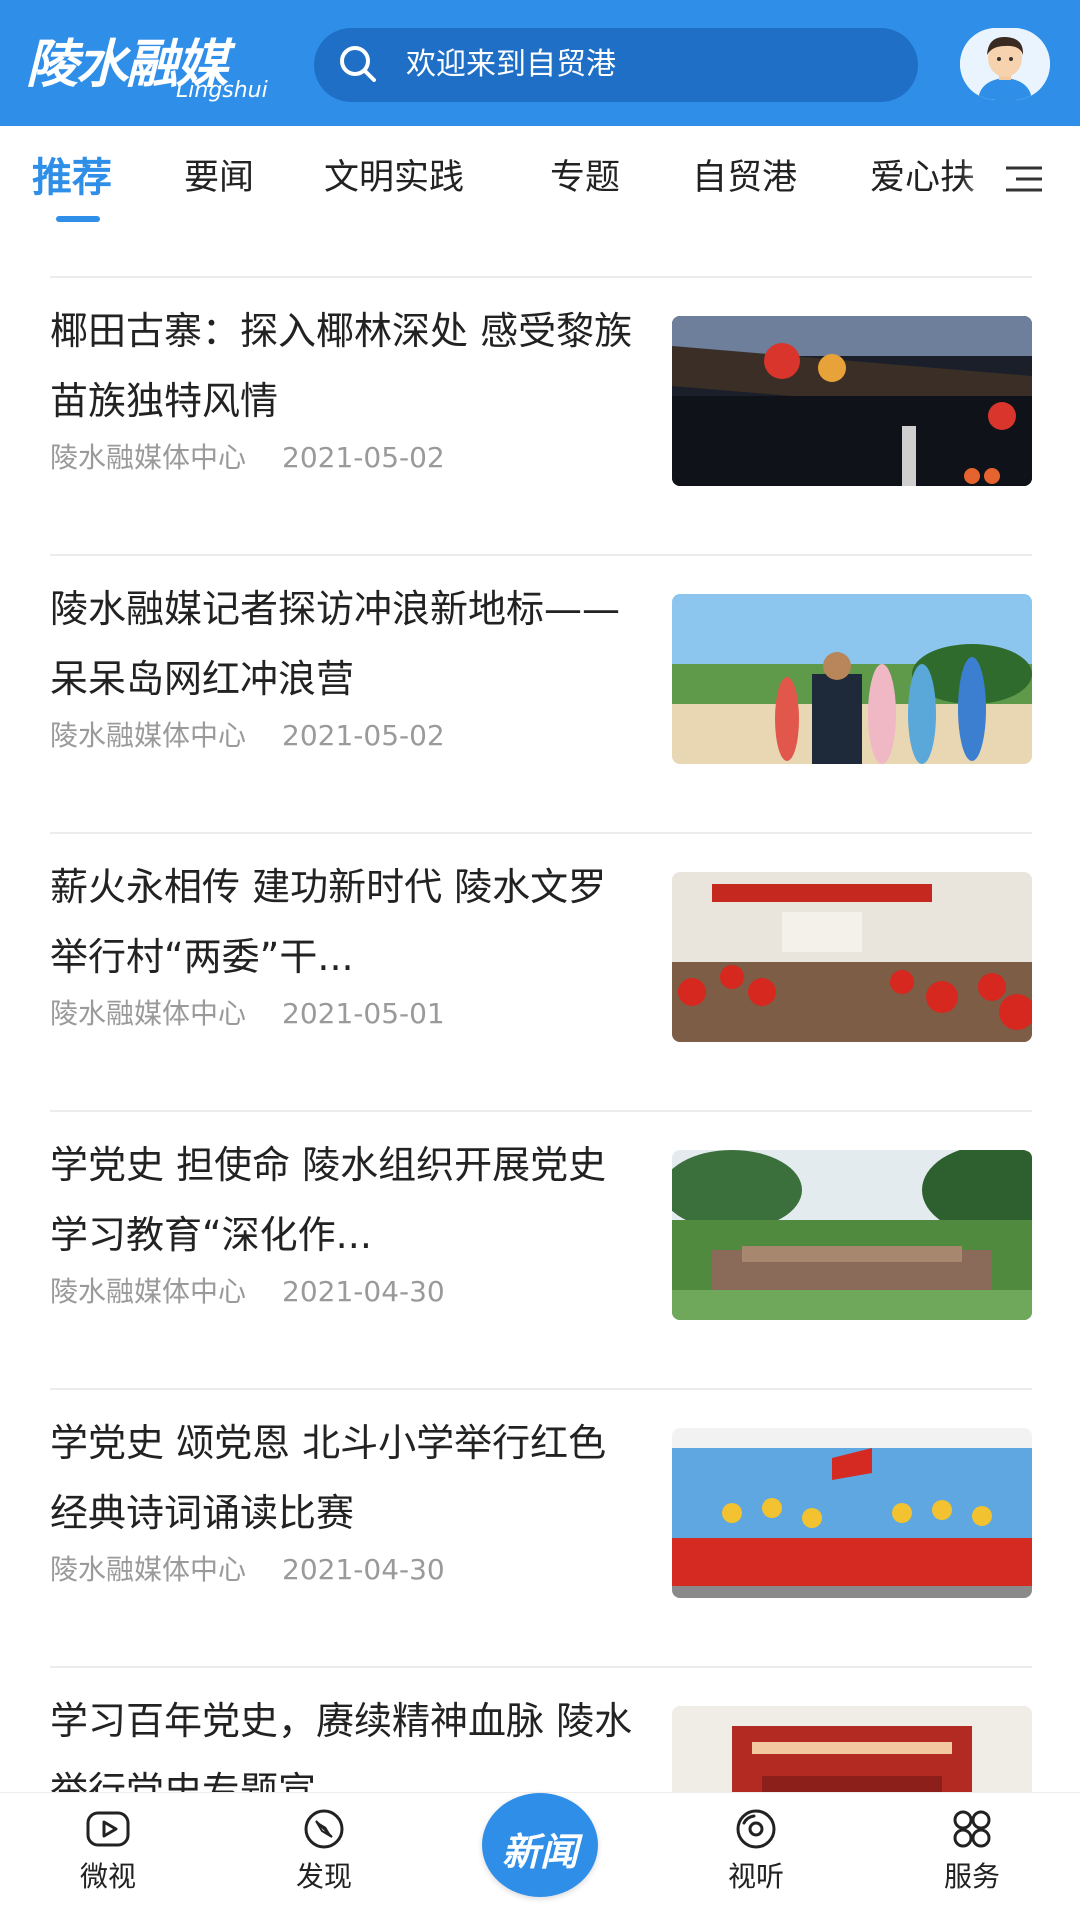 This screenshot has height=1921, width=1080. I want to click on bottom-navigation: 微视 发现 新闻 视听 服务, so click(540, 1856).